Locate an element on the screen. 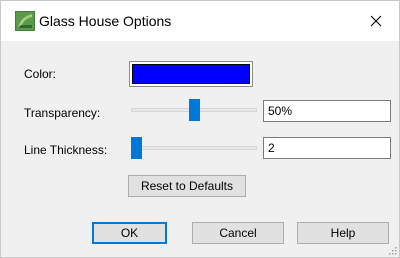  dialog-title: Glass House Options is located at coordinates (105, 21).